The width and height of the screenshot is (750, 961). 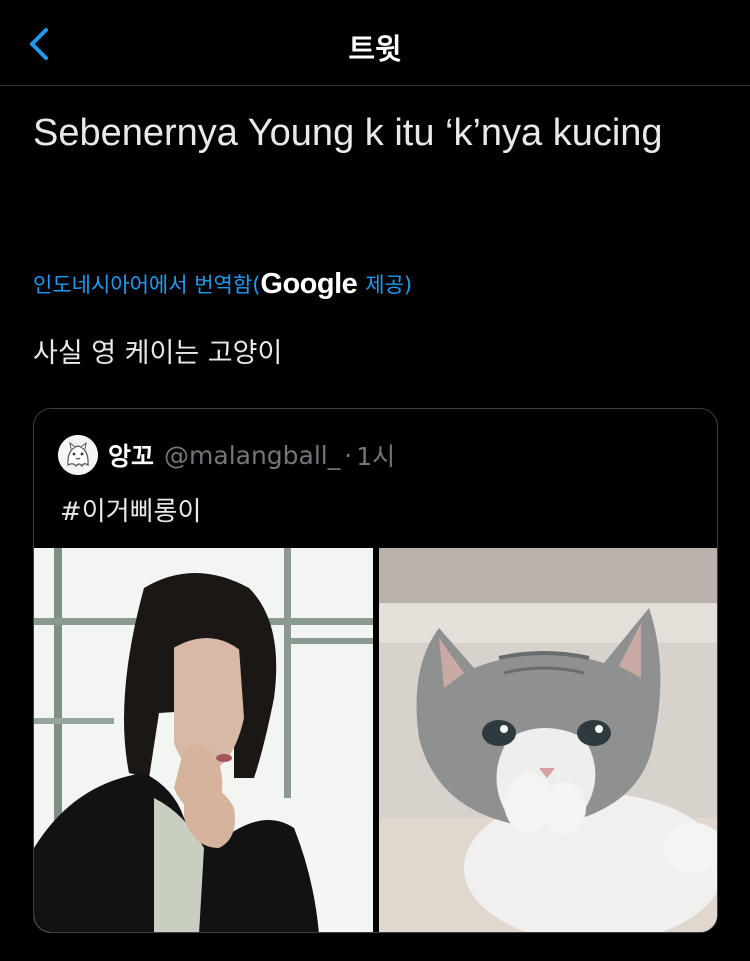 I want to click on quoted-tweet-header: 앙꼬 @malangball_ · 1시, so click(x=226, y=455).